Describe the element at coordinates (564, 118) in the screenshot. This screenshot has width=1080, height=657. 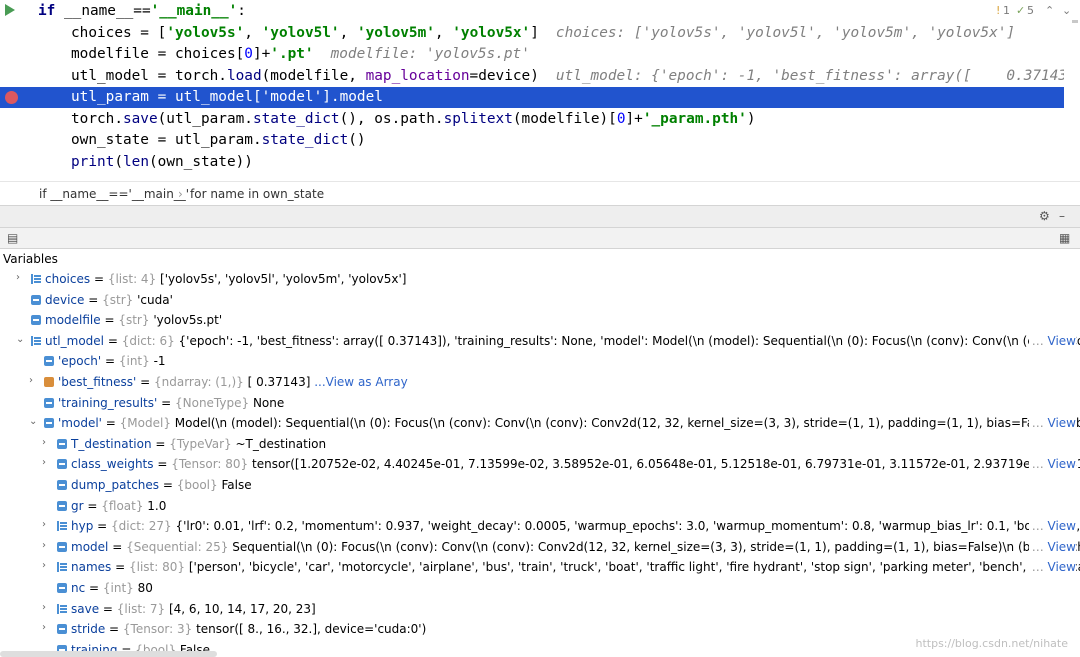
I see `code-token: (modelfile)[` at that location.